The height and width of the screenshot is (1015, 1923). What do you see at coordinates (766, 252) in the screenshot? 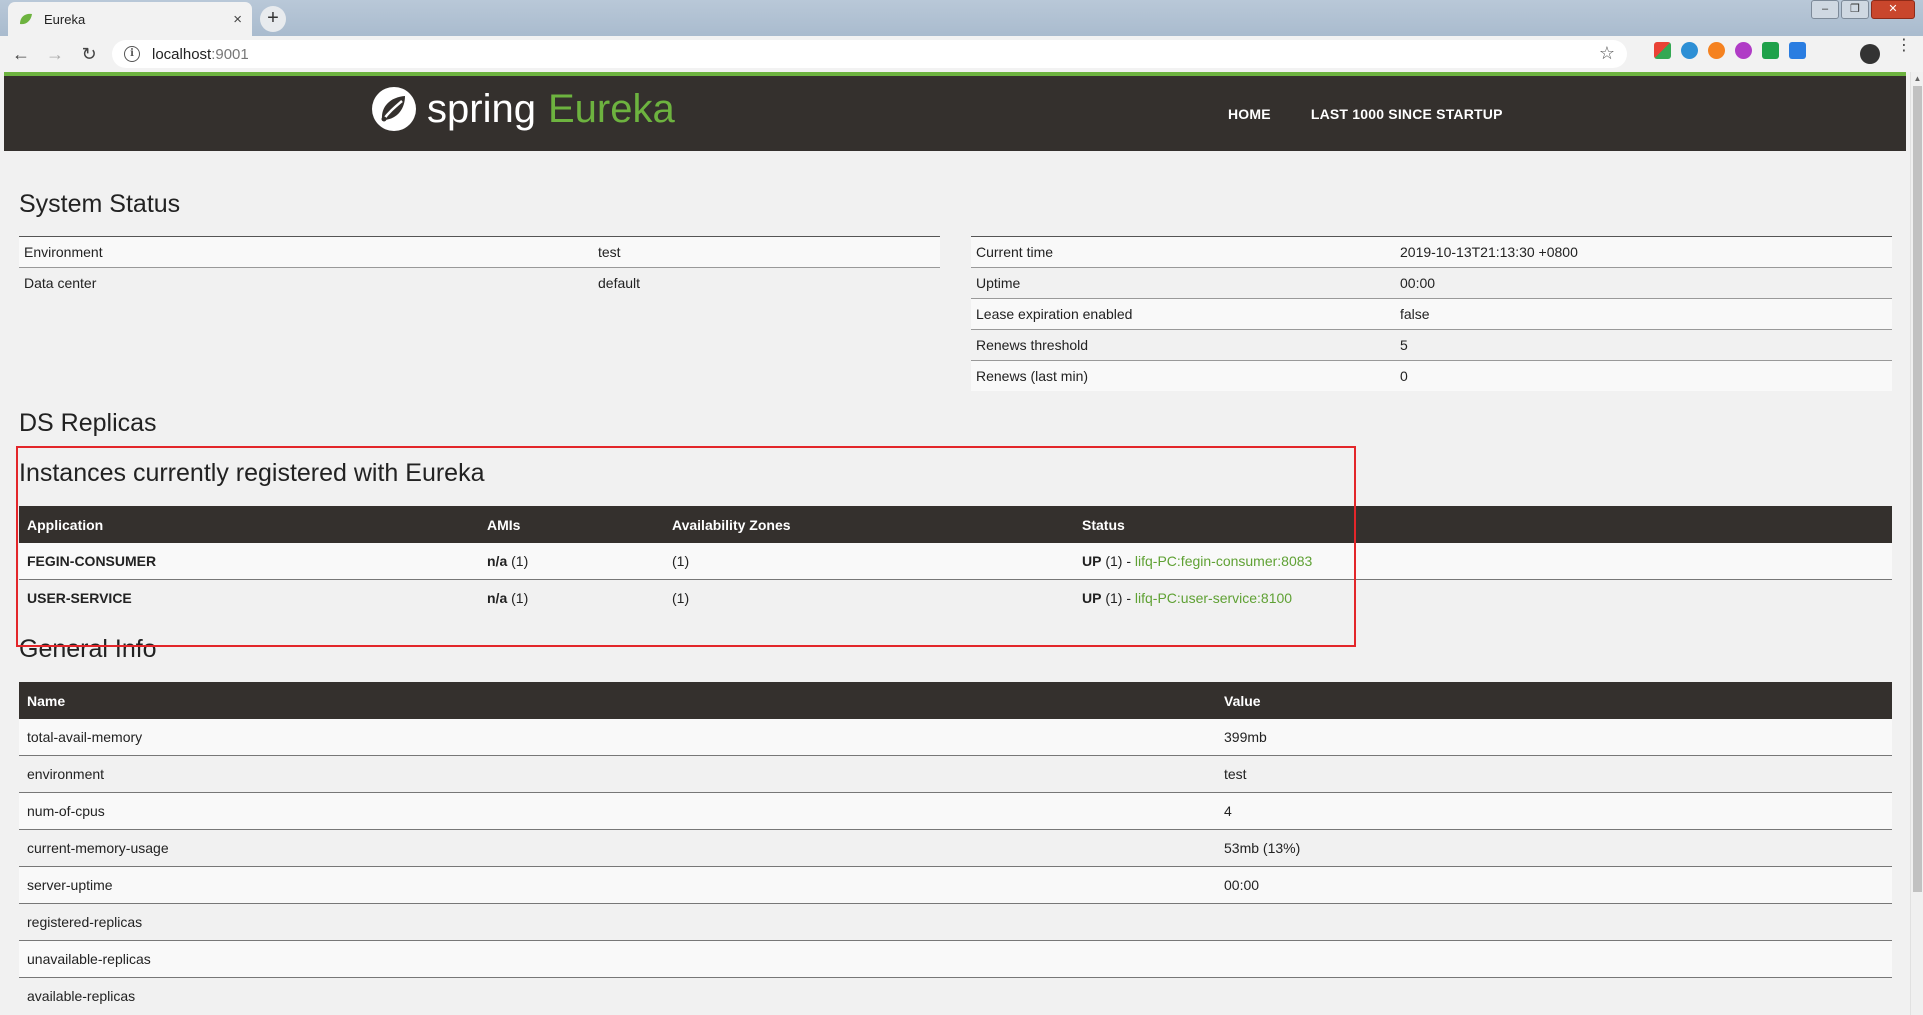
I see `status-value: test` at bounding box center [766, 252].